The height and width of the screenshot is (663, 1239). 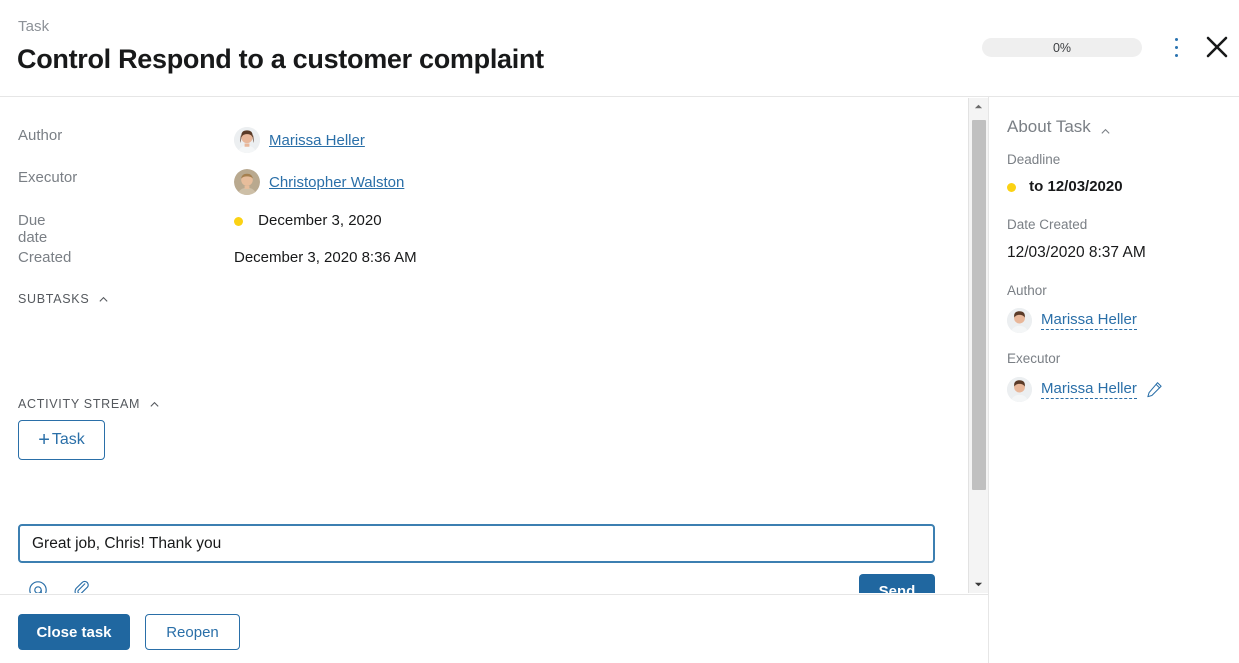 I want to click on executor-link: Christopher Walston, so click(x=336, y=182).